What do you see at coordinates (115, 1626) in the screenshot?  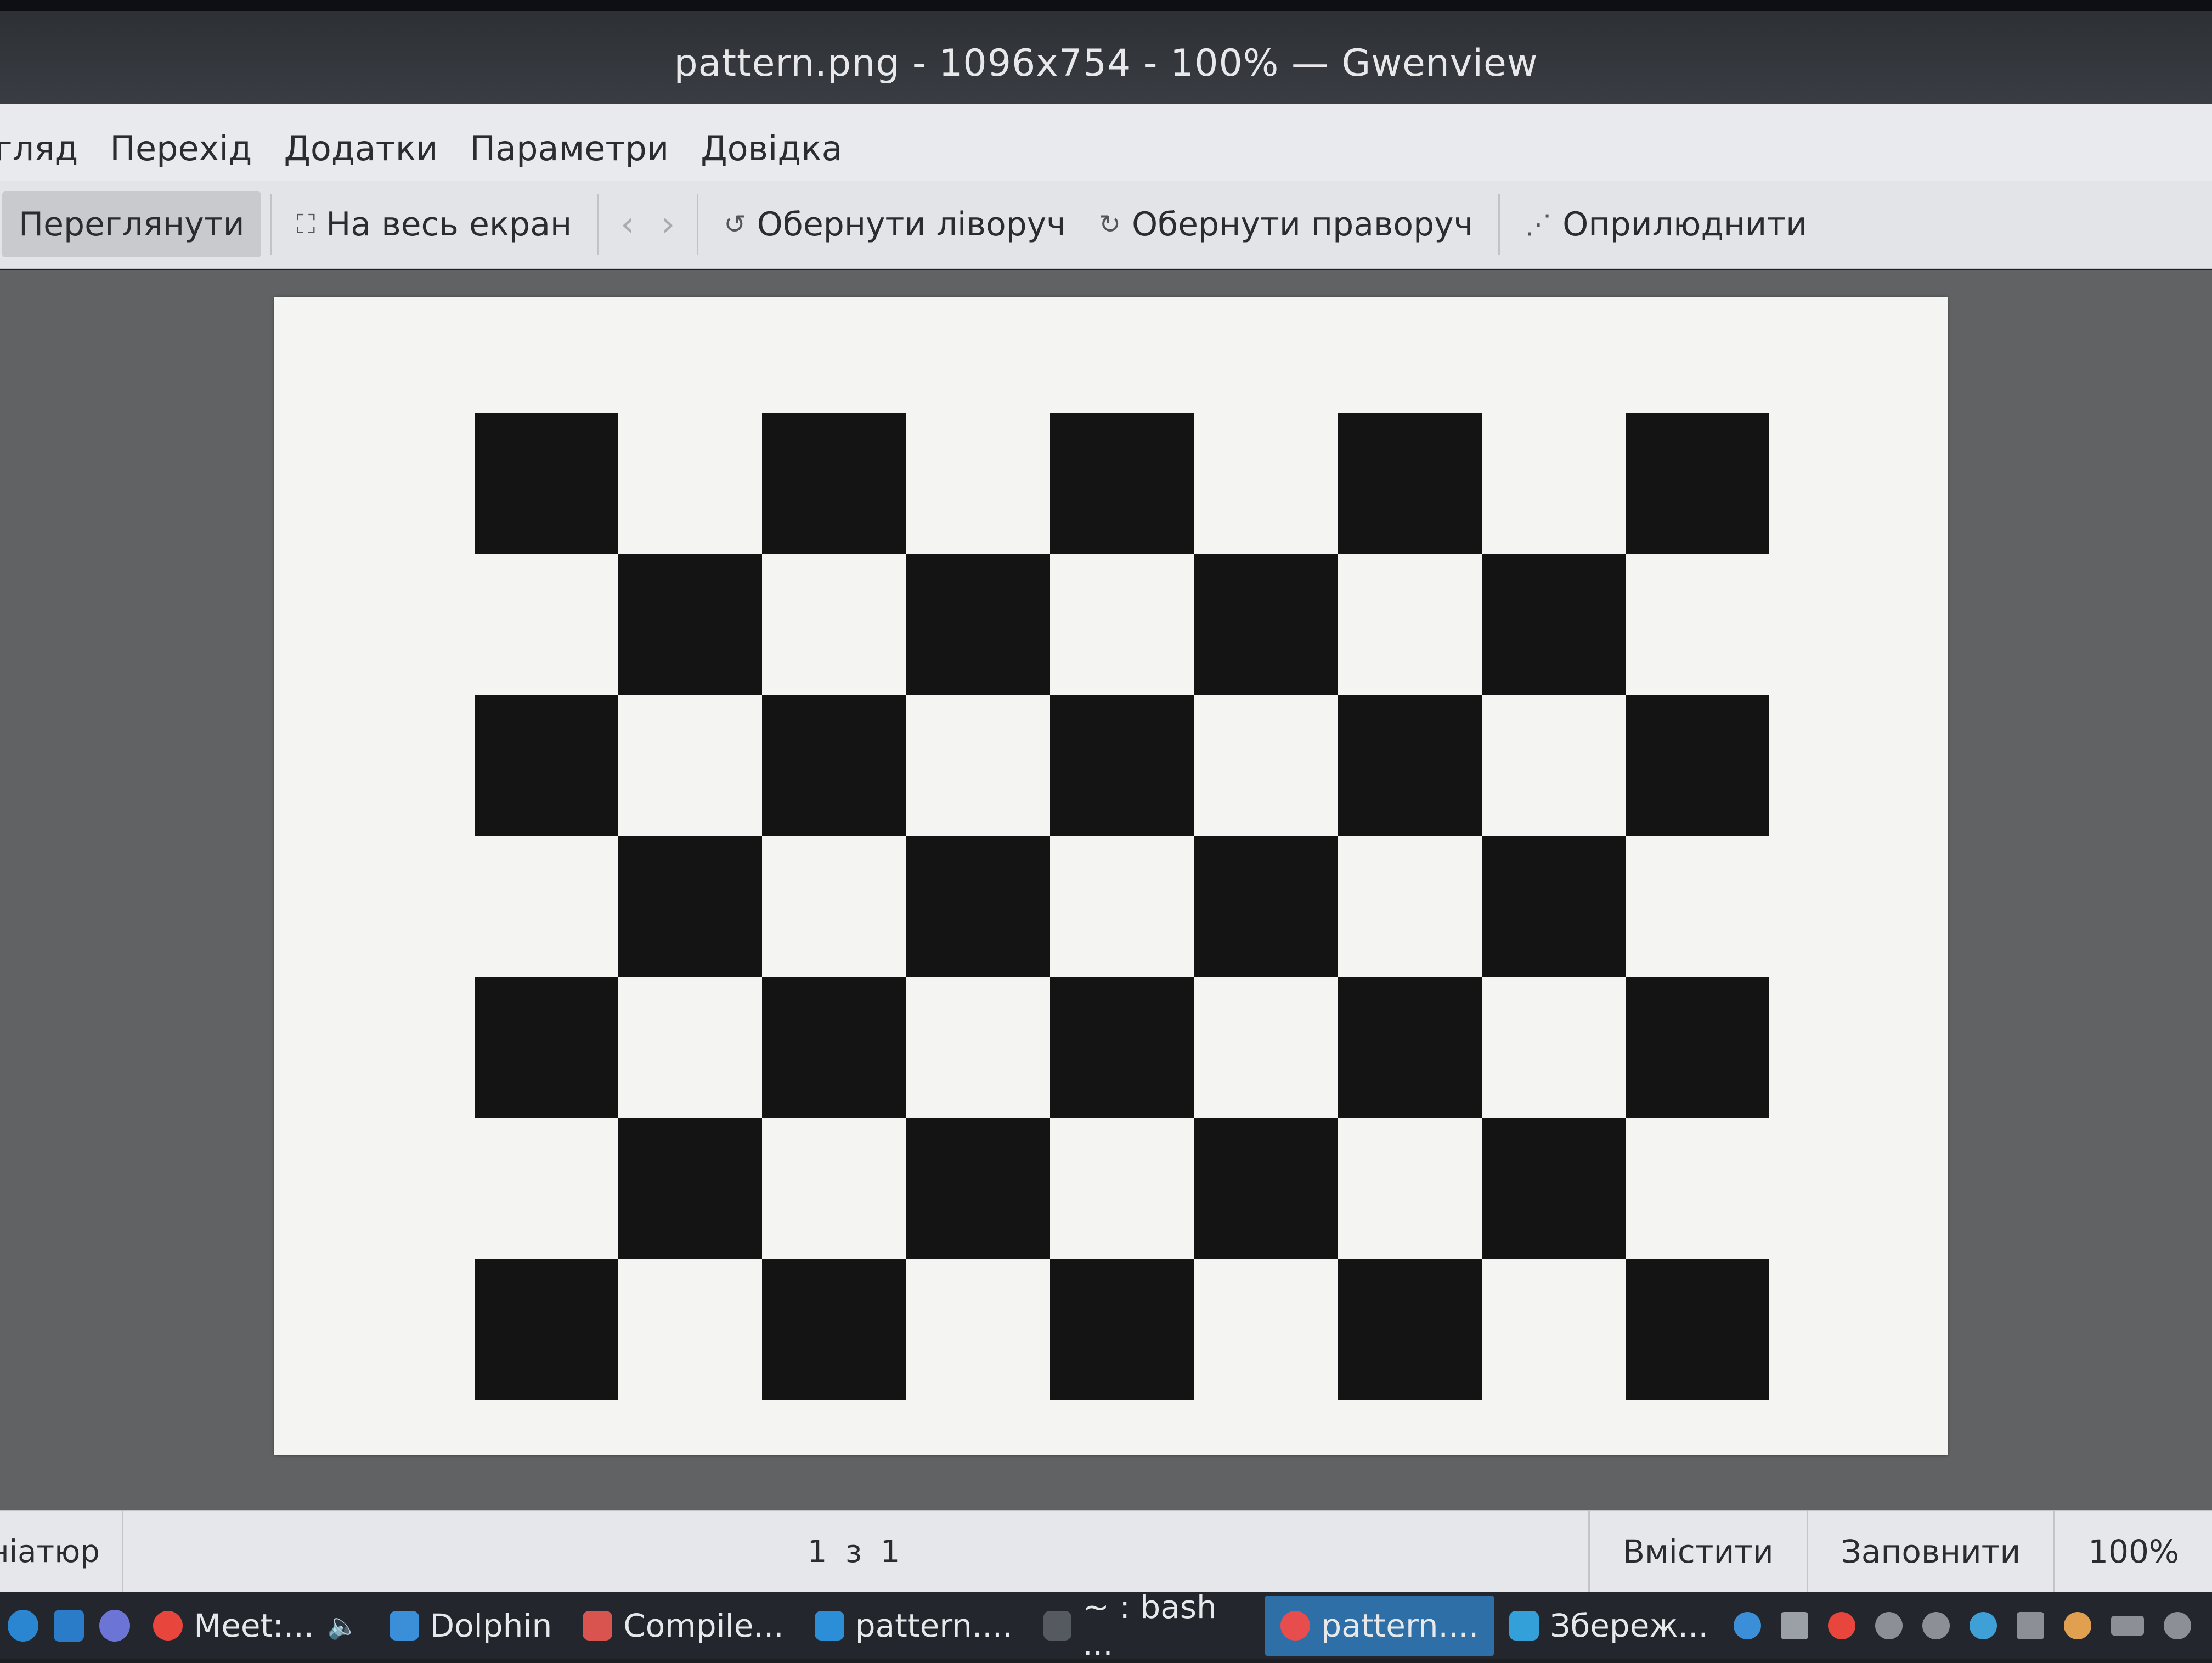 I see `discord-icon` at bounding box center [115, 1626].